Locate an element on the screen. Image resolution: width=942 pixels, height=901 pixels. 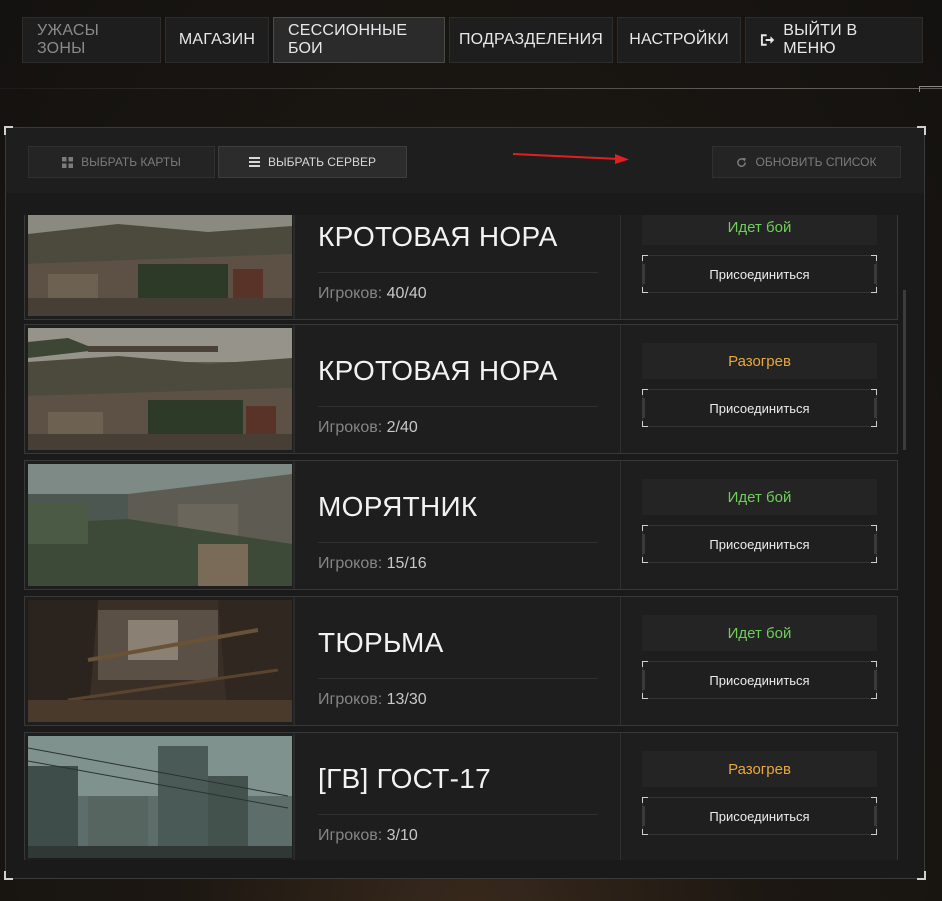
select-maps-button: ВЫБРАТЬ КАРТЫ is located at coordinates (121, 162).